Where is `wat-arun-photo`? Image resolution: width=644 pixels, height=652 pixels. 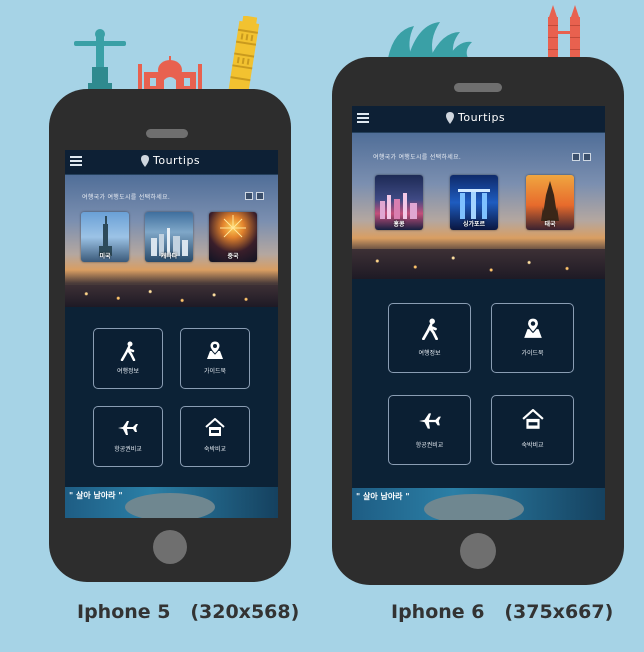
wat-arun-photo is located at coordinates (550, 201).